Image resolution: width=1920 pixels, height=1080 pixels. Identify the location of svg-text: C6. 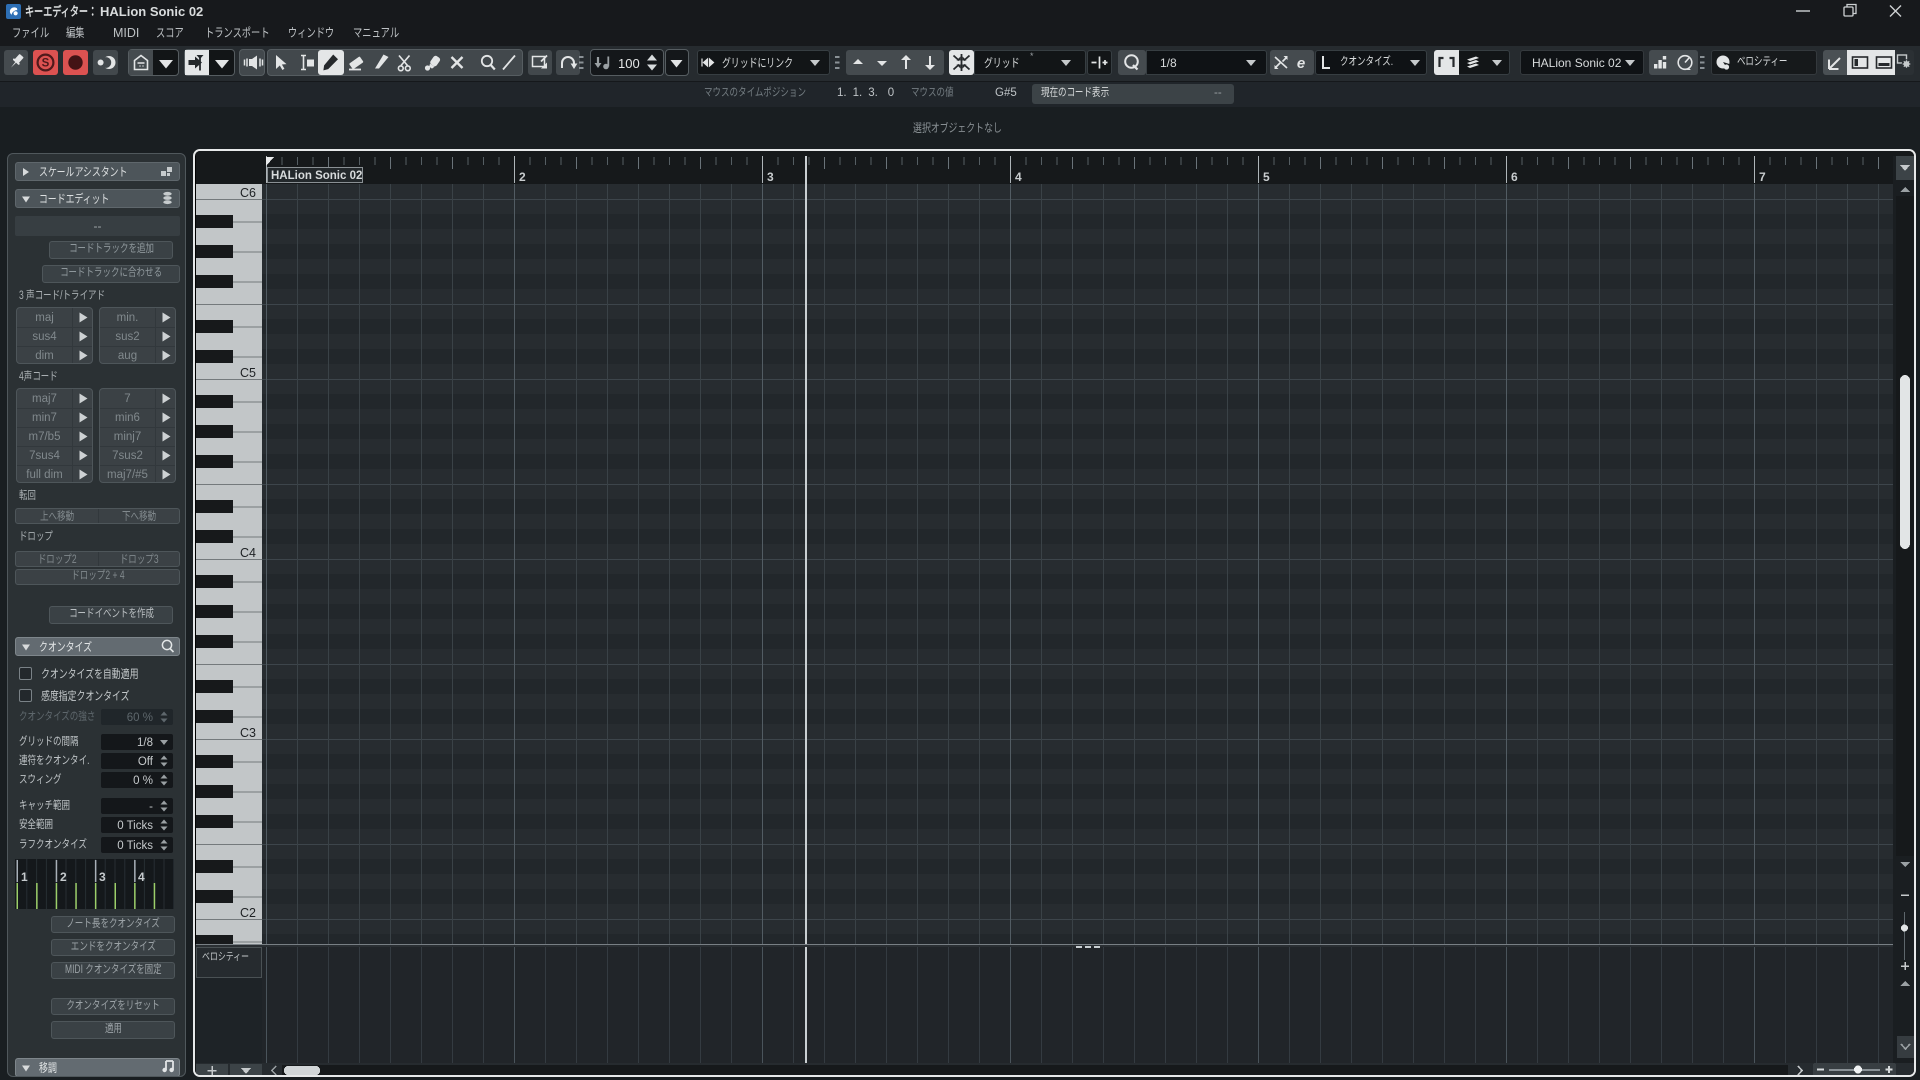
(248, 193).